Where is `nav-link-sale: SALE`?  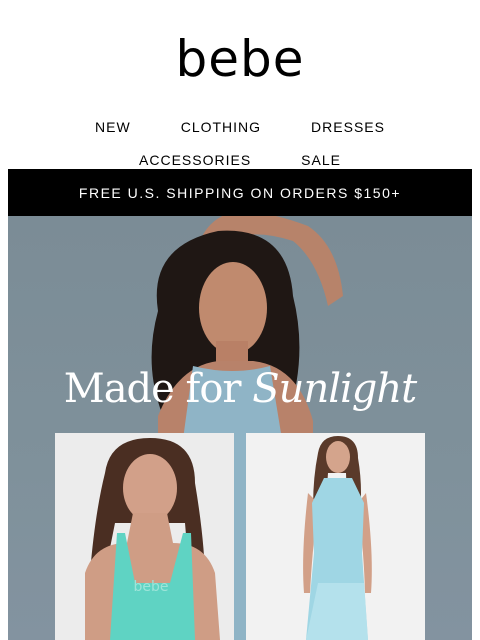 nav-link-sale: SALE is located at coordinates (321, 160).